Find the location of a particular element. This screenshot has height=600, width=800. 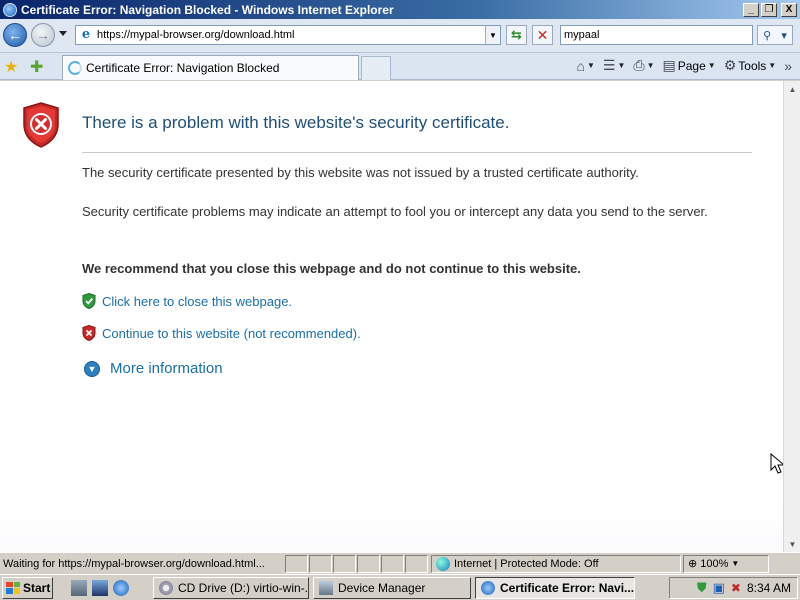

volume-muted-tray-icon: ✖ is located at coordinates (736, 588).